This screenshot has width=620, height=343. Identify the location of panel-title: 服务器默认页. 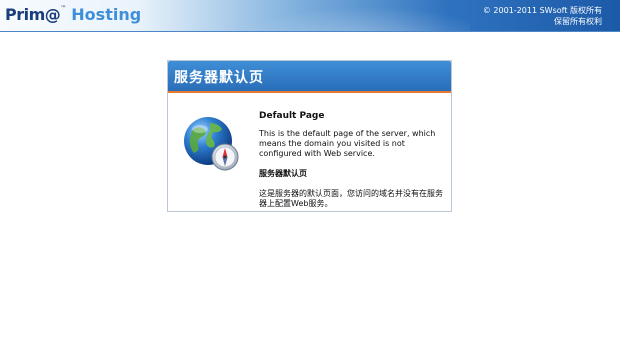
(219, 78).